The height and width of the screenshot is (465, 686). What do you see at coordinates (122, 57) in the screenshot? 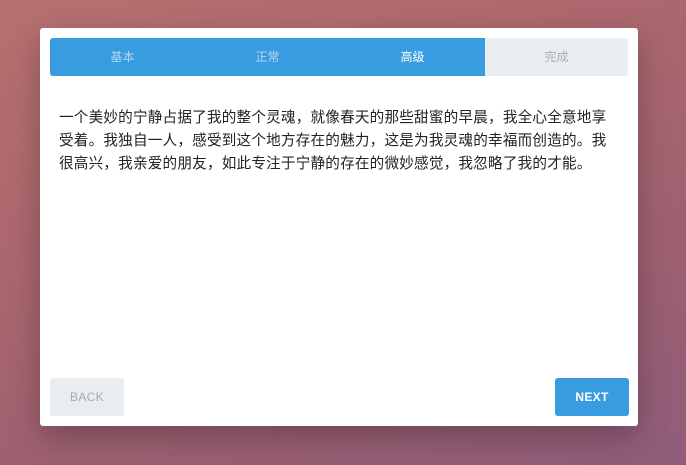
I see `step-basic: 基本` at bounding box center [122, 57].